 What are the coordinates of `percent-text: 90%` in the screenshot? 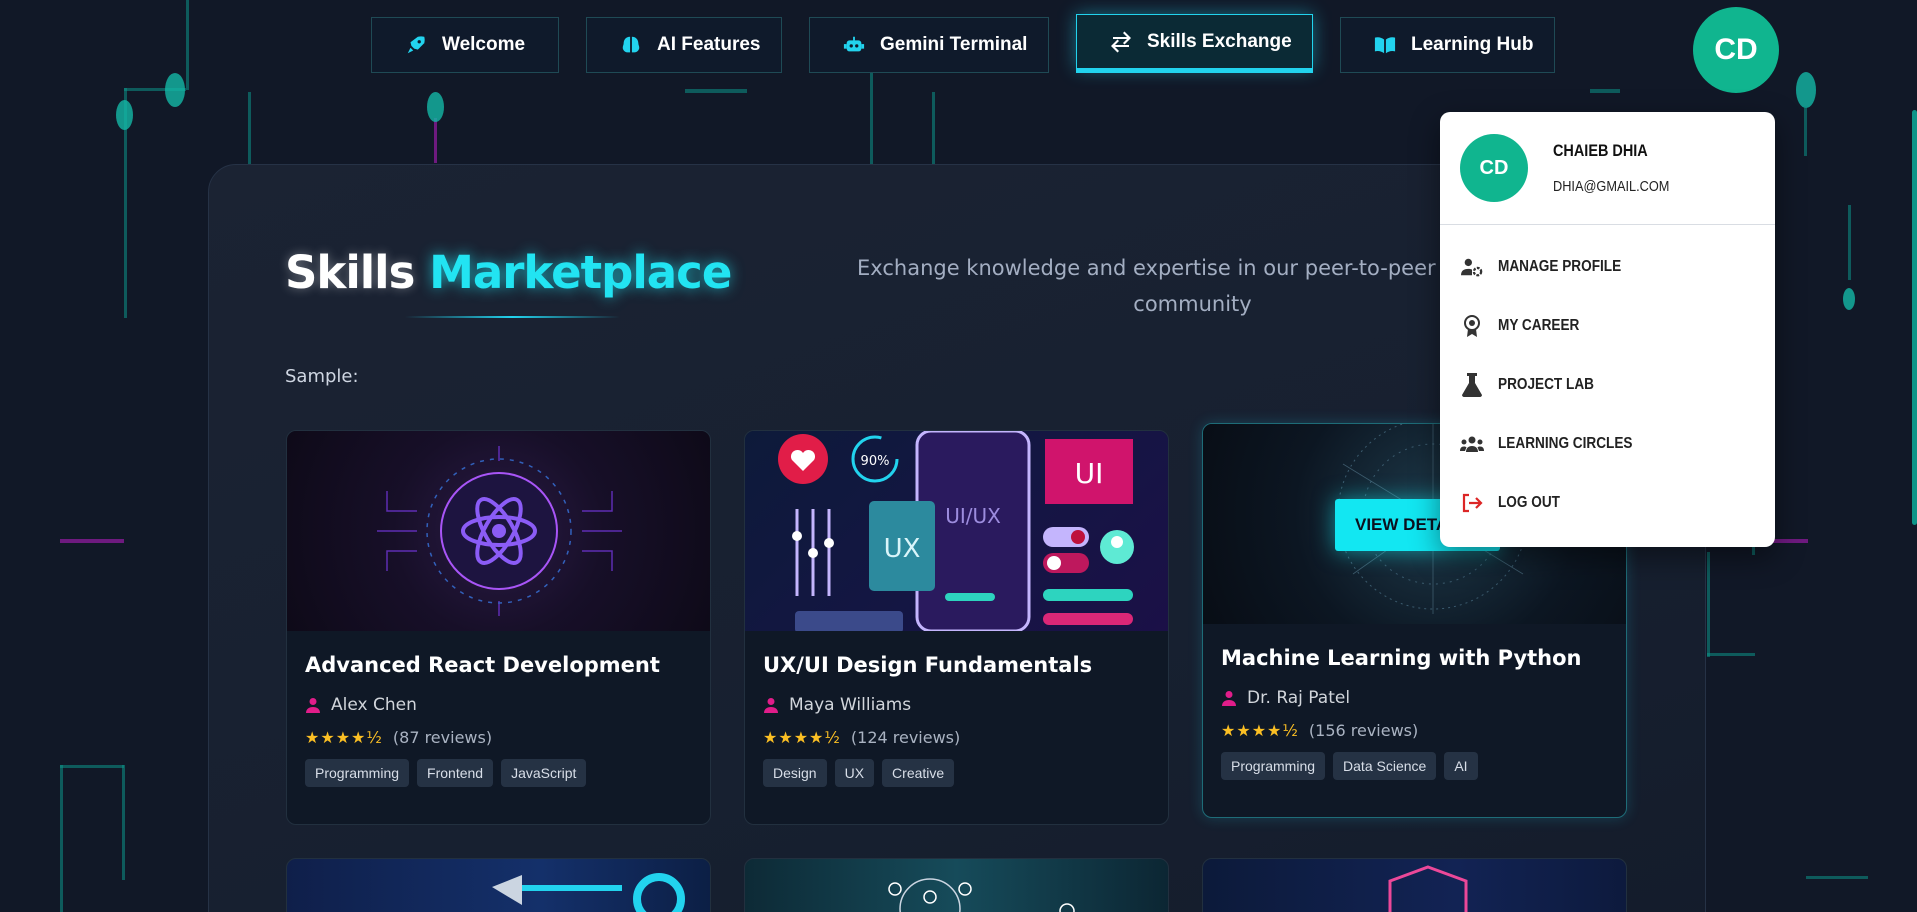 It's located at (875, 461).